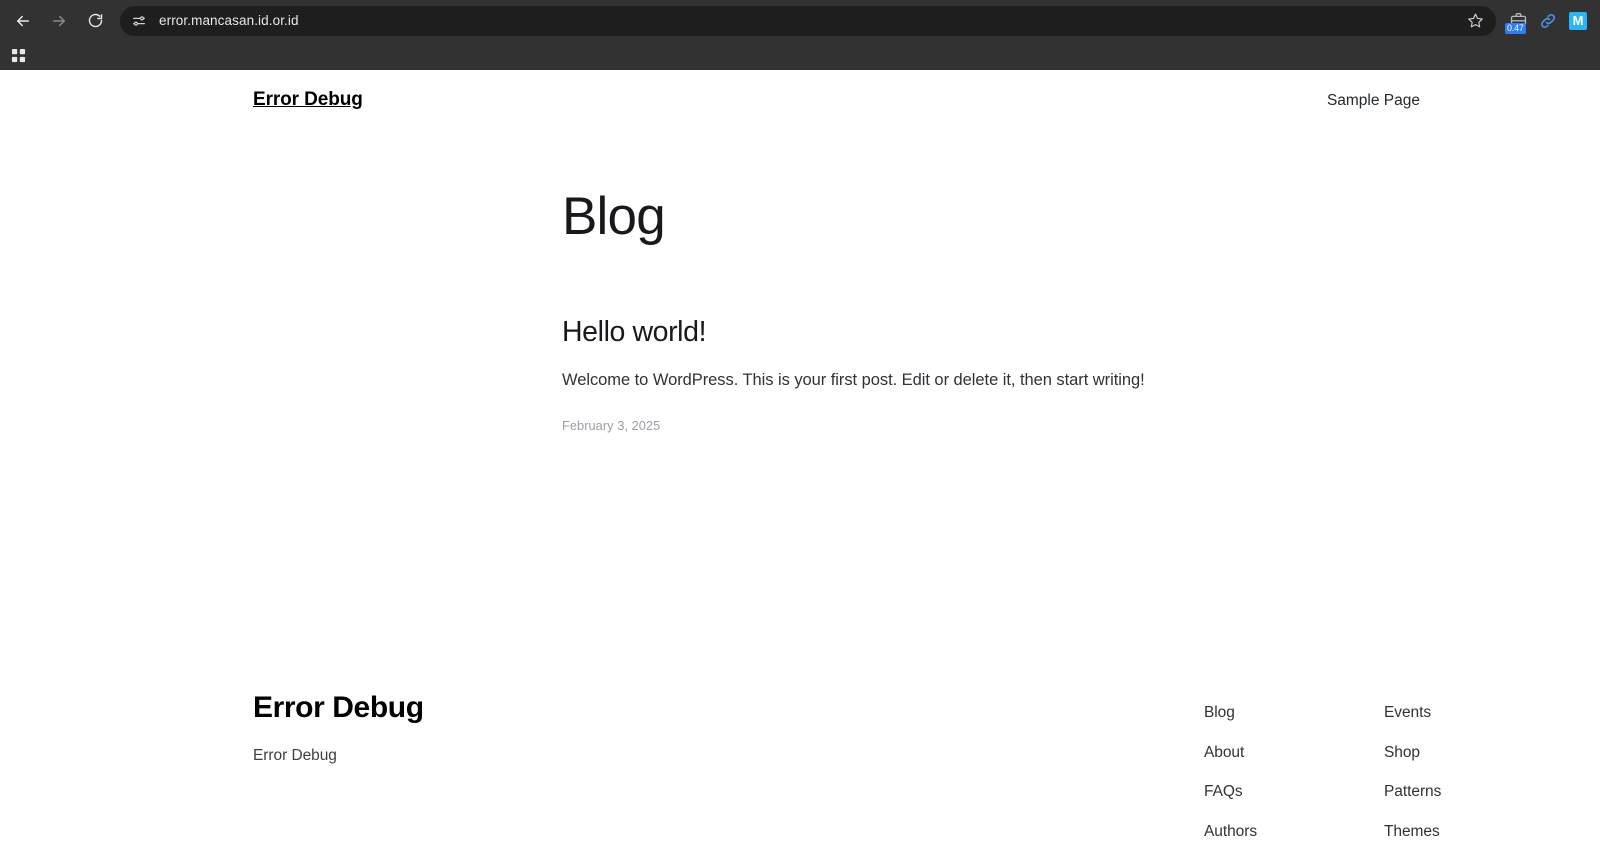 The image size is (1600, 859). What do you see at coordinates (1475, 21) in the screenshot?
I see `star-outline-icon` at bounding box center [1475, 21].